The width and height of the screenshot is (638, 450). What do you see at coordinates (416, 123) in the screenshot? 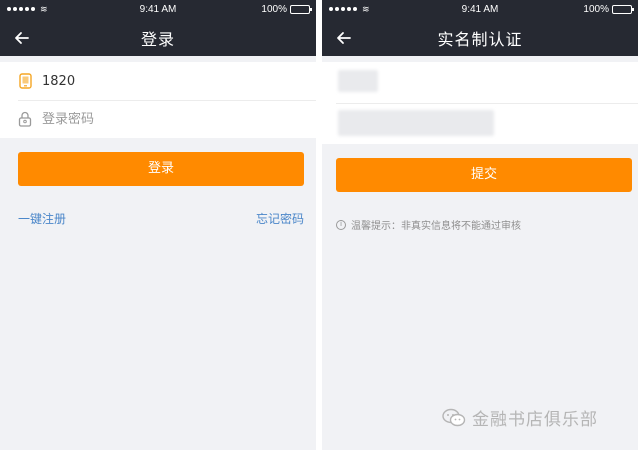
I see `id-field-redacted` at bounding box center [416, 123].